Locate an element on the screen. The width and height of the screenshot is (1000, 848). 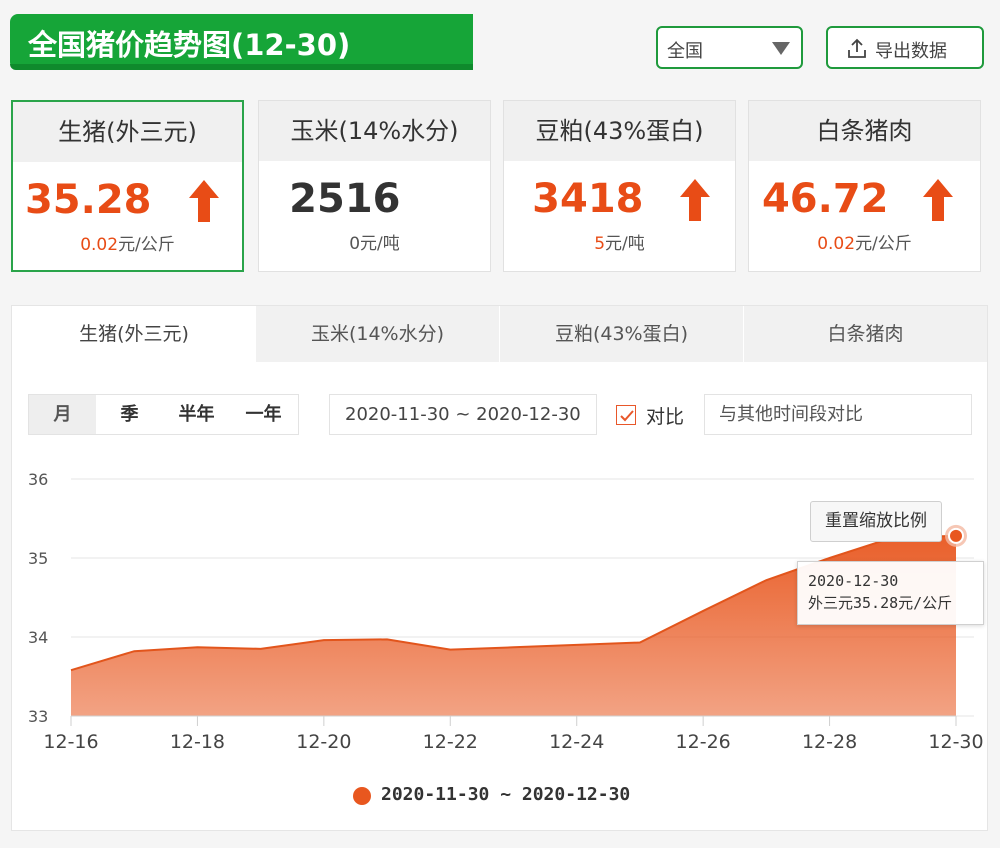
title-banner: 全国猪价趋势图(12-30) is located at coordinates (241, 42).